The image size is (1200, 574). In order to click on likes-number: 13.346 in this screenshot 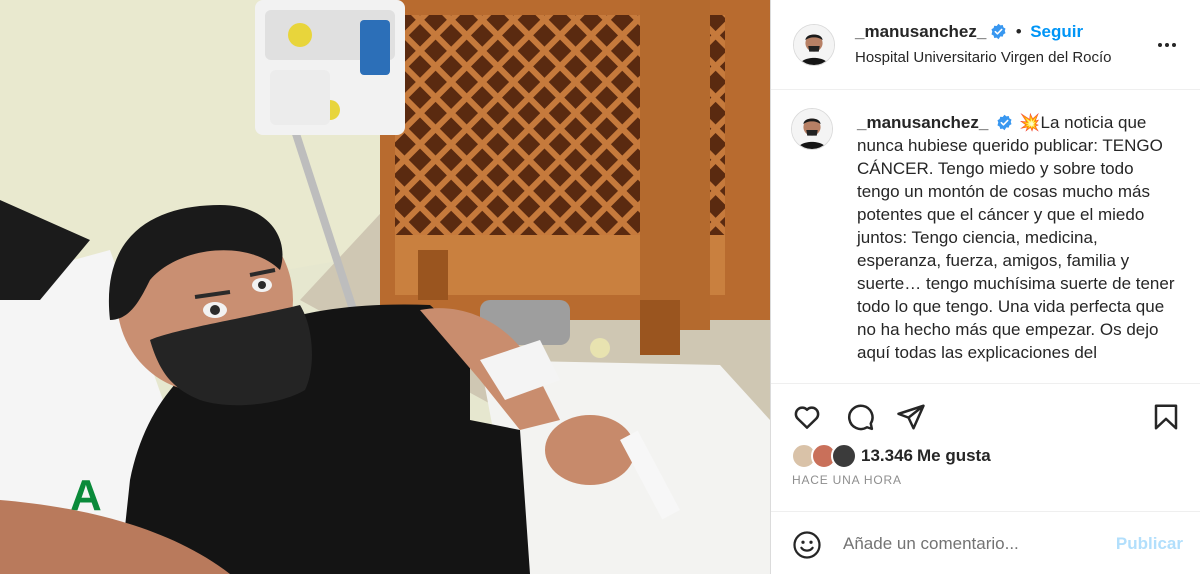, I will do `click(887, 455)`.